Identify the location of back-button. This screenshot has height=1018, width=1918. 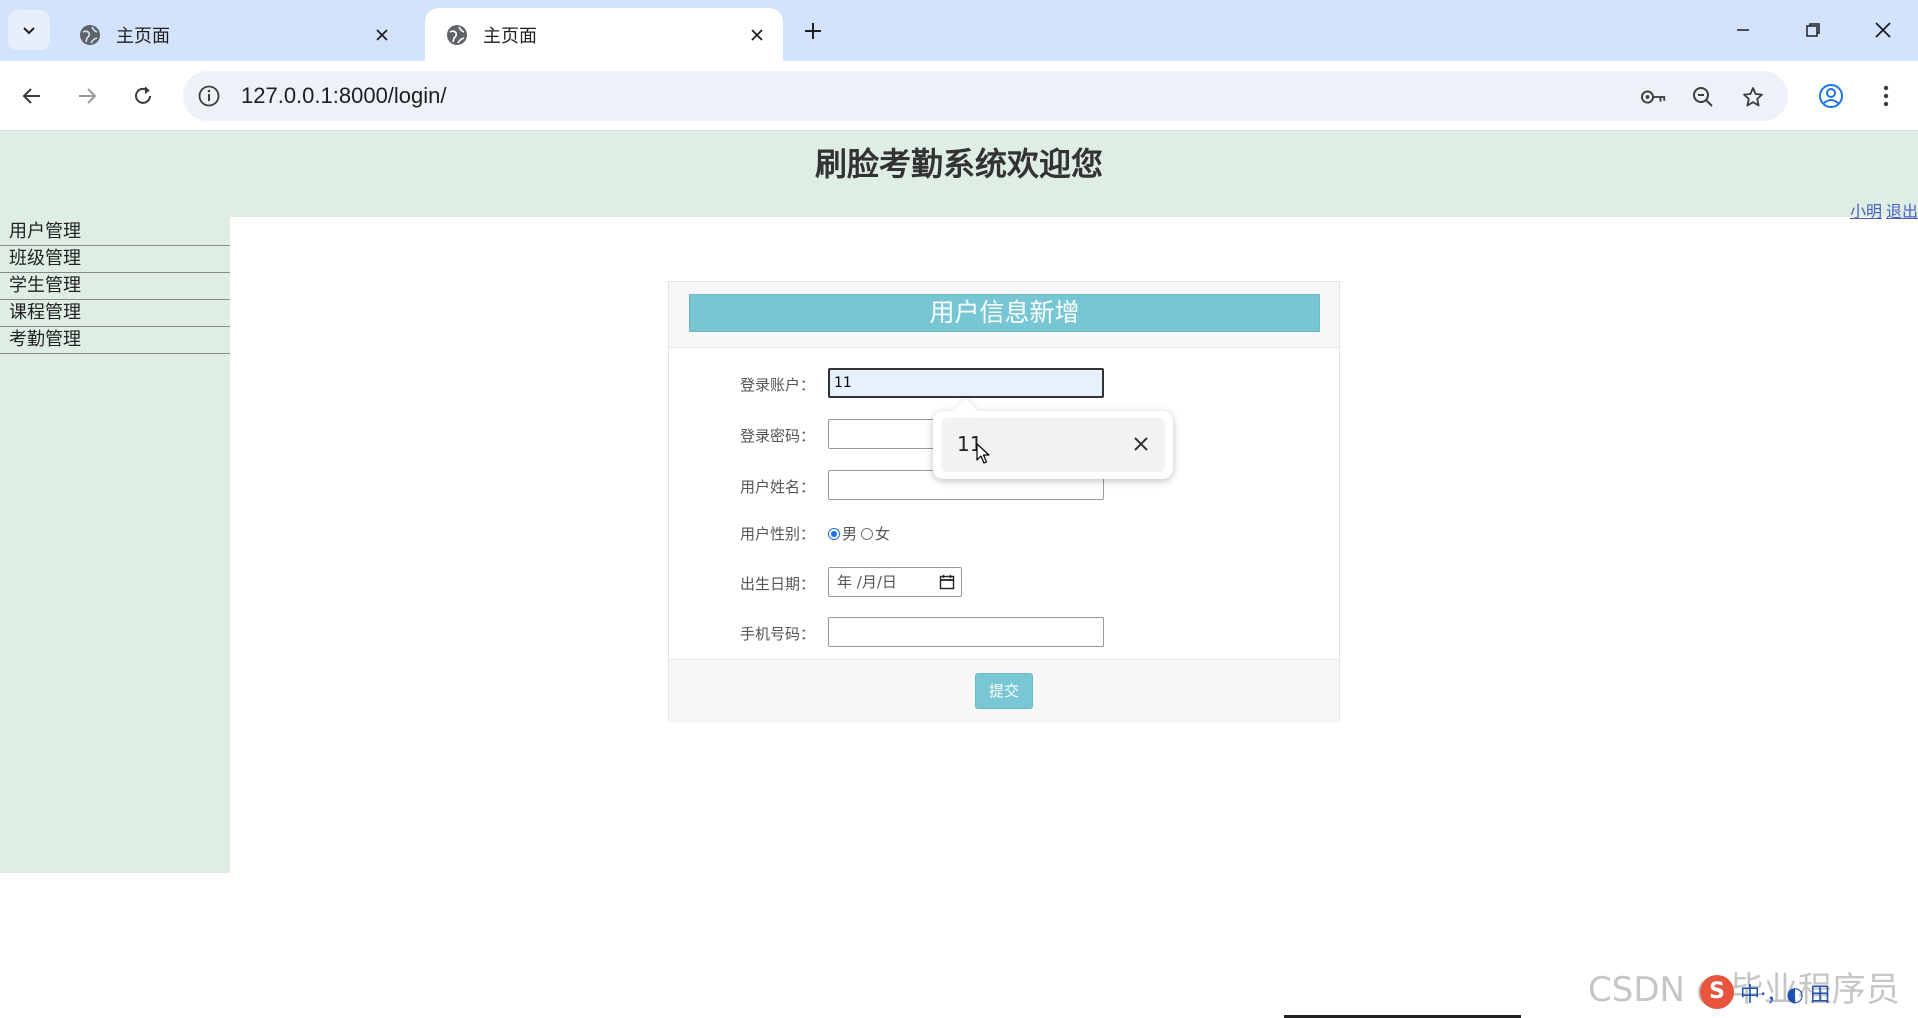
(32, 96).